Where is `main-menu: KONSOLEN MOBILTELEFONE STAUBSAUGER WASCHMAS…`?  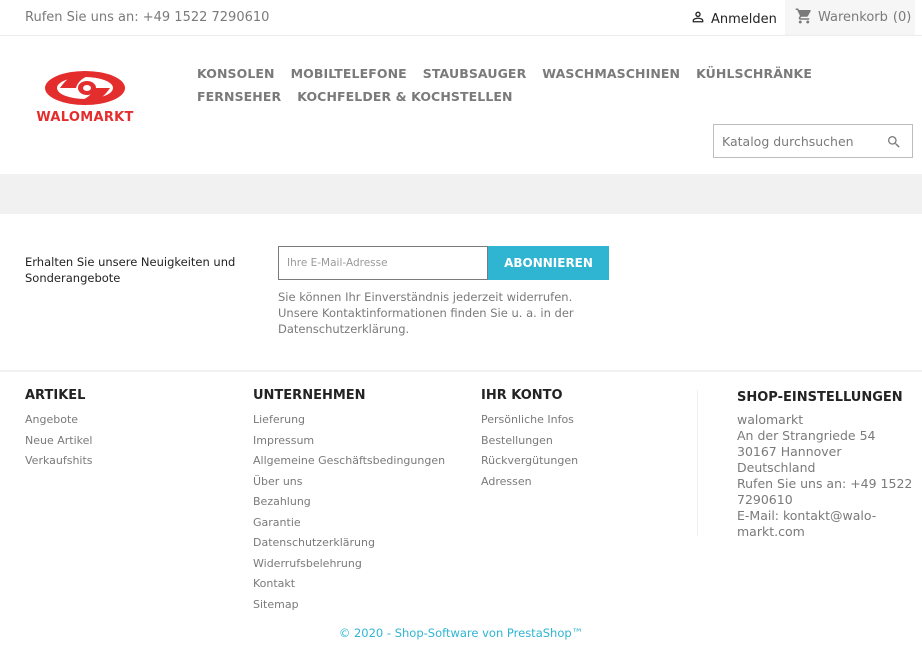 main-menu: KONSOLEN MOBILTELEFONE STAUBSAUGER WASCHMAS… is located at coordinates (552, 85).